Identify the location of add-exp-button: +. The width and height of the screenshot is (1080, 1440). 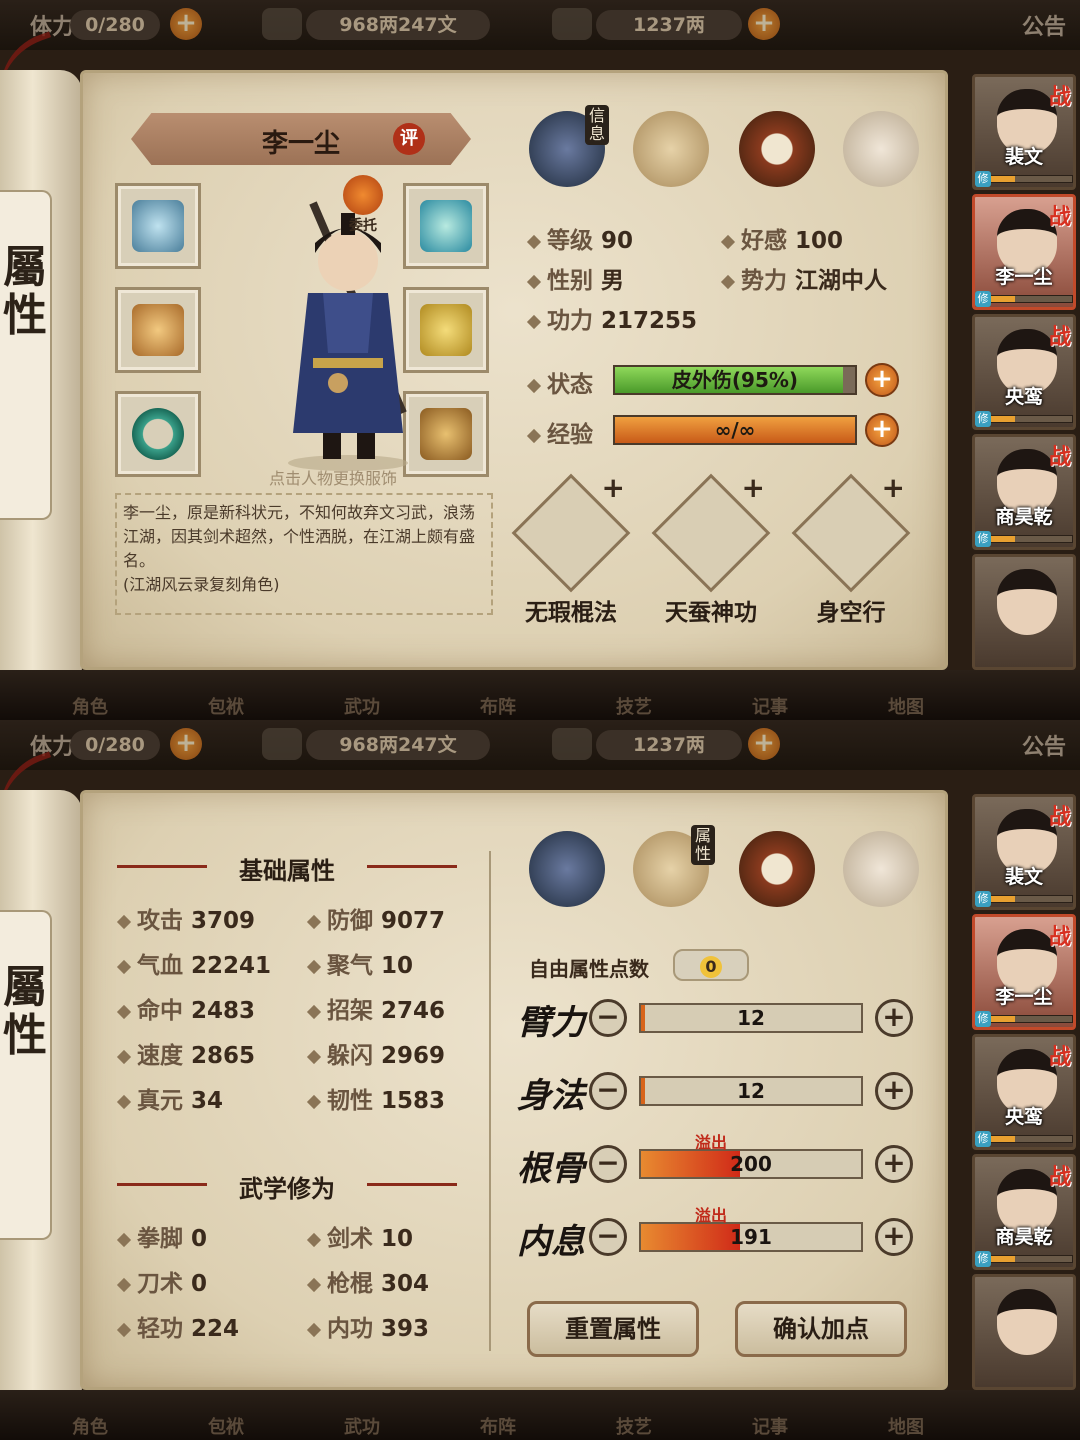
(882, 430).